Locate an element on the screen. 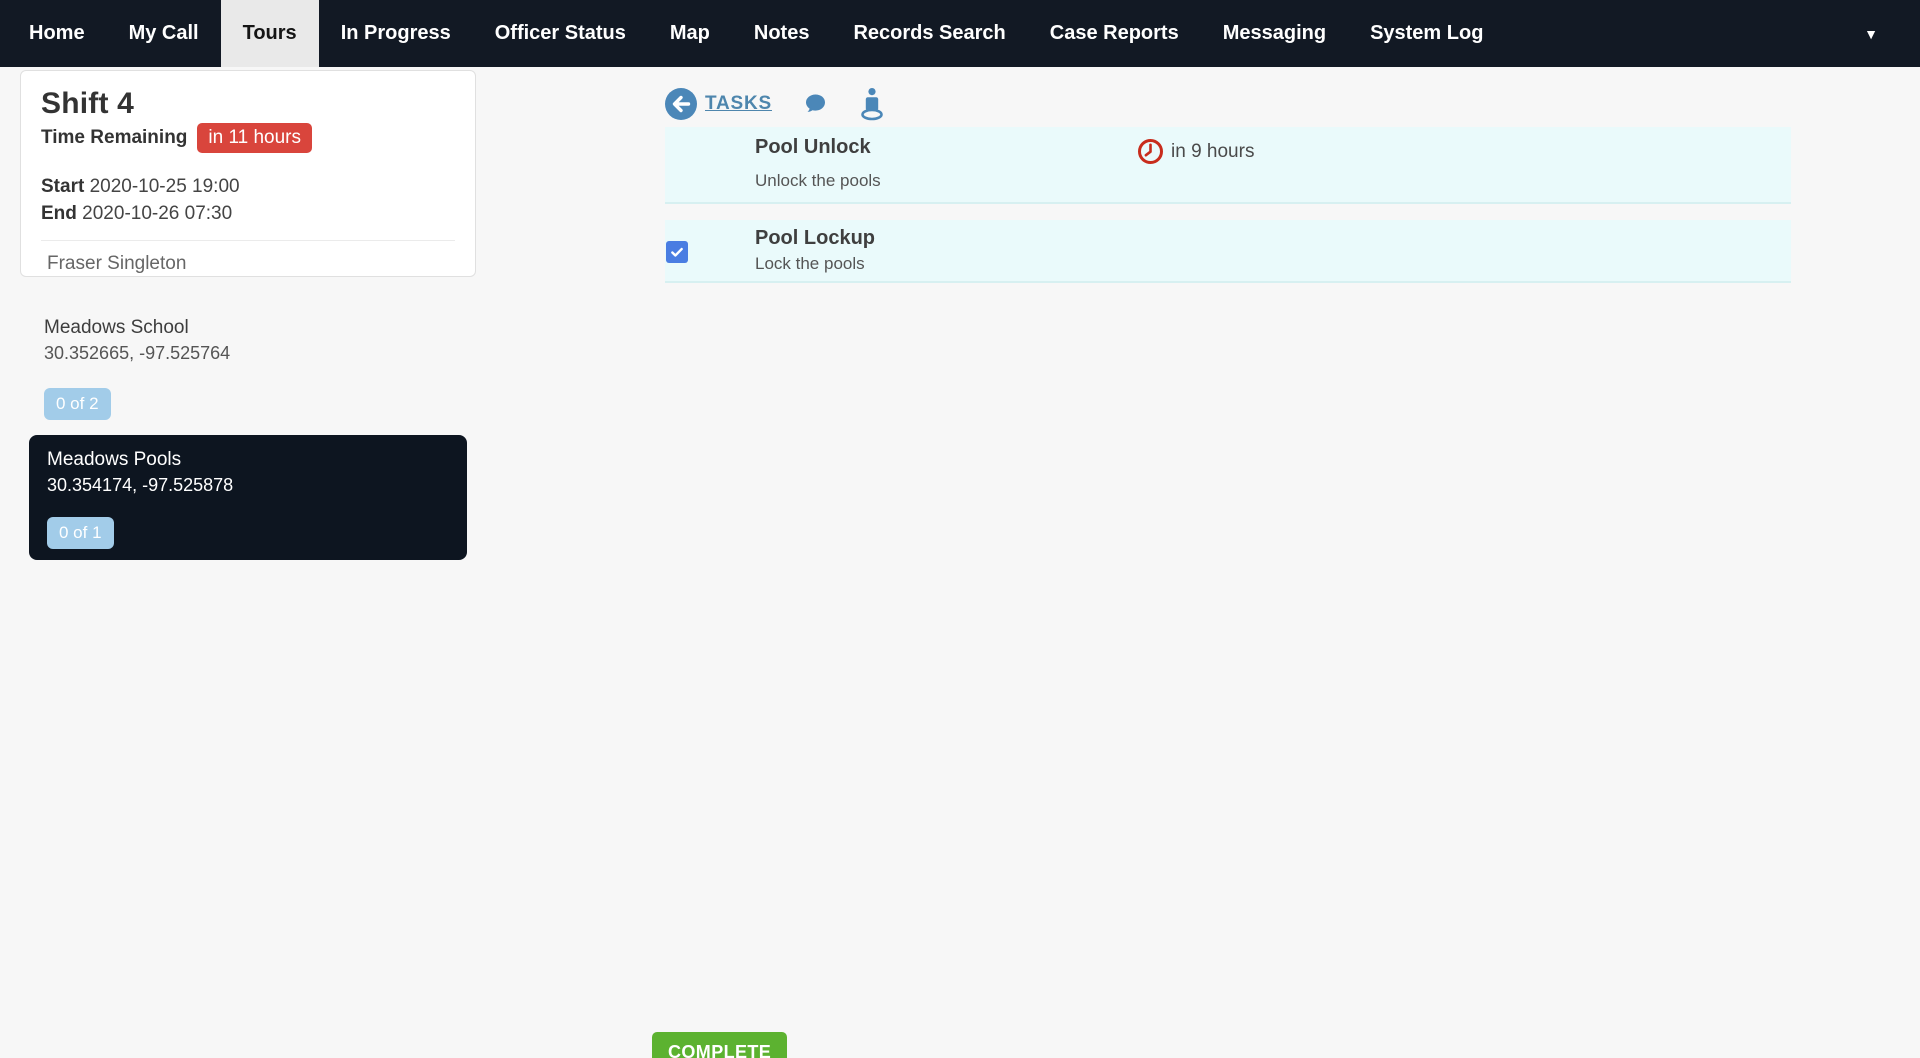 This screenshot has width=1920, height=1058. location-progress-badge: 0 of 1 is located at coordinates (80, 533).